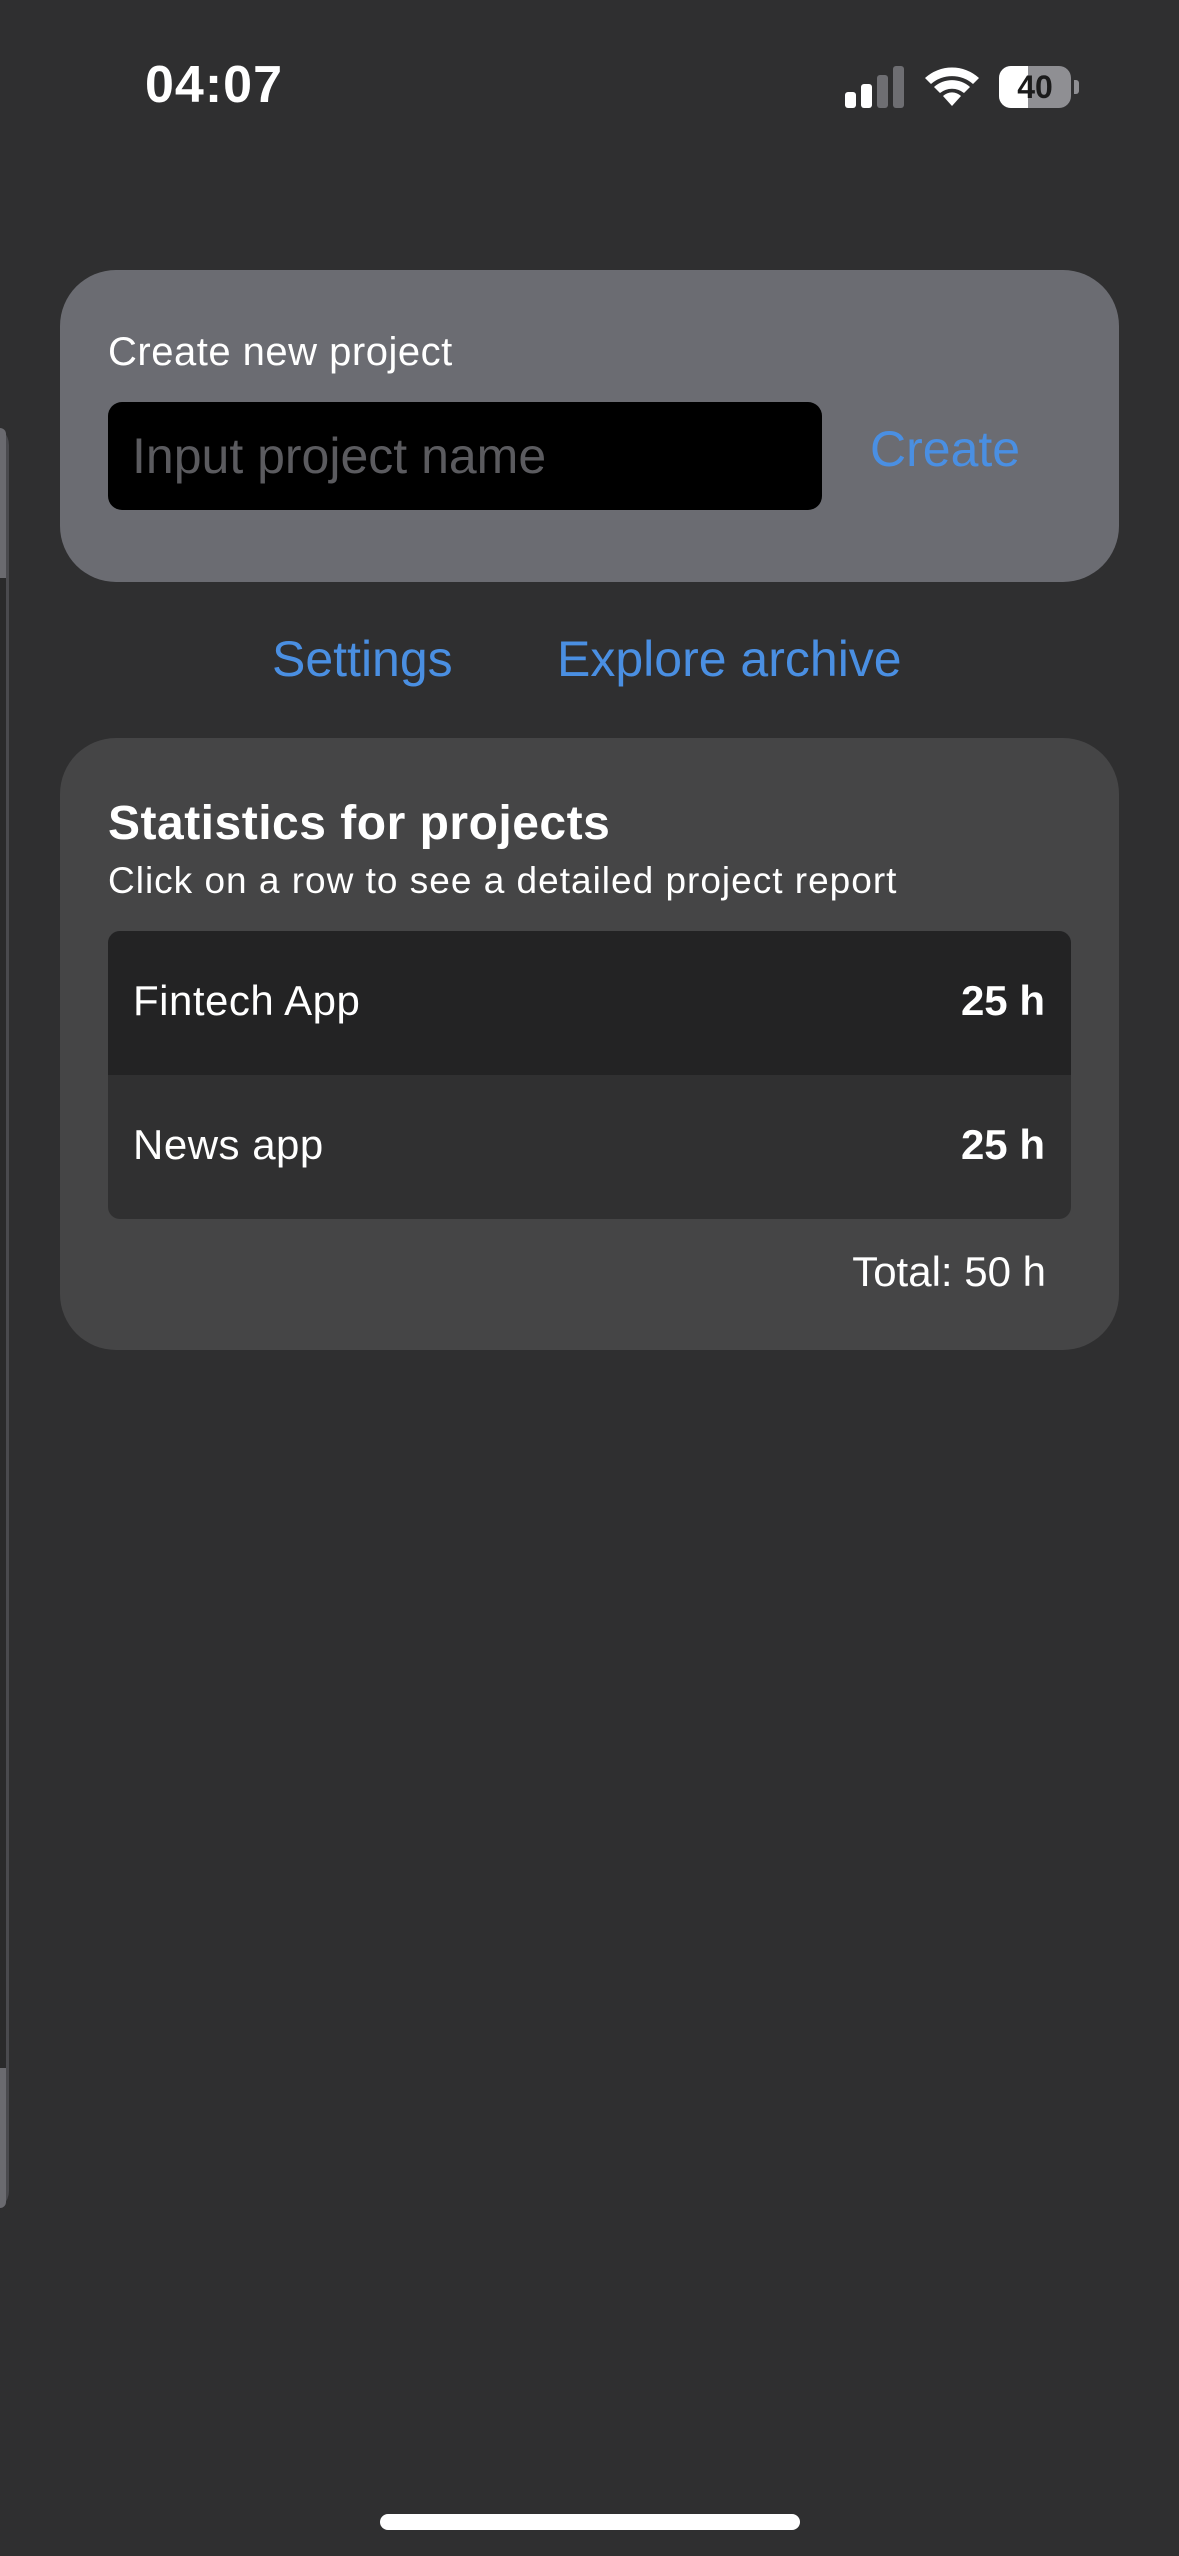 The height and width of the screenshot is (2556, 1179). Describe the element at coordinates (589, 1003) in the screenshot. I see `project-row-fintech-app: Fintech App 25 h` at that location.